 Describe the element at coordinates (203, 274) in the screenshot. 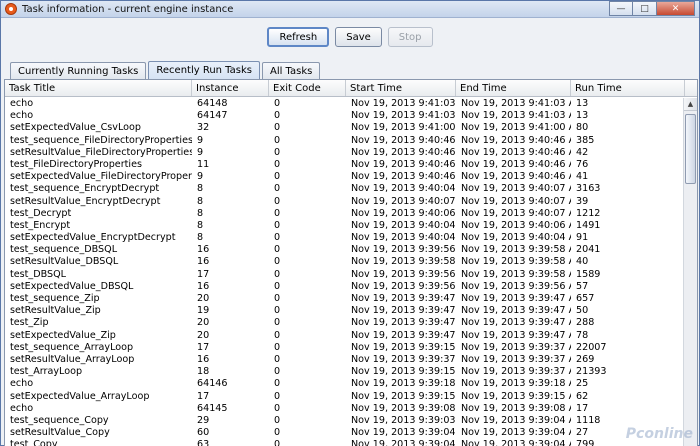

I see `cell-instance: 17` at that location.